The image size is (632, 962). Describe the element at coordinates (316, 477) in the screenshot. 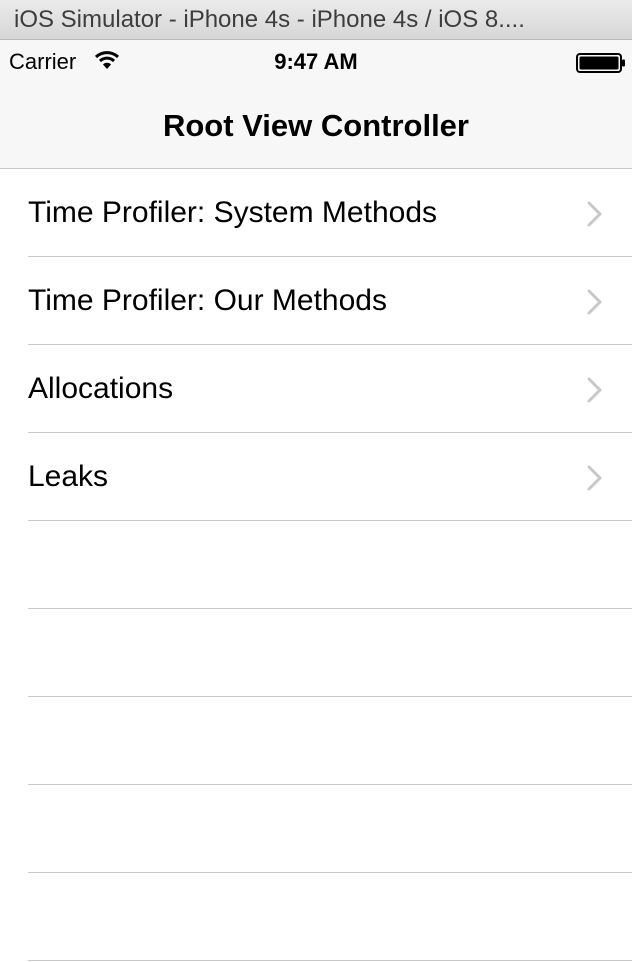

I see `table-row: Leaks` at that location.